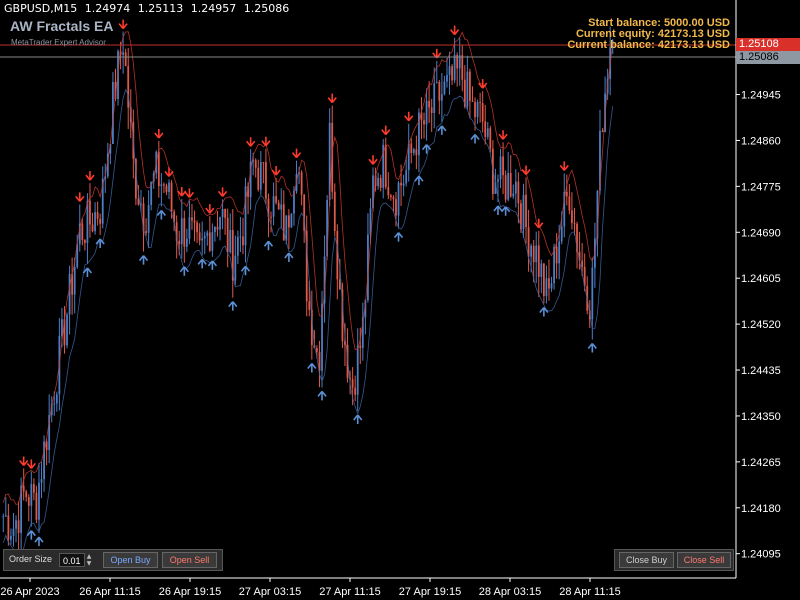 The height and width of the screenshot is (600, 800). I want to click on open-buy-button: Open Buy, so click(130, 560).